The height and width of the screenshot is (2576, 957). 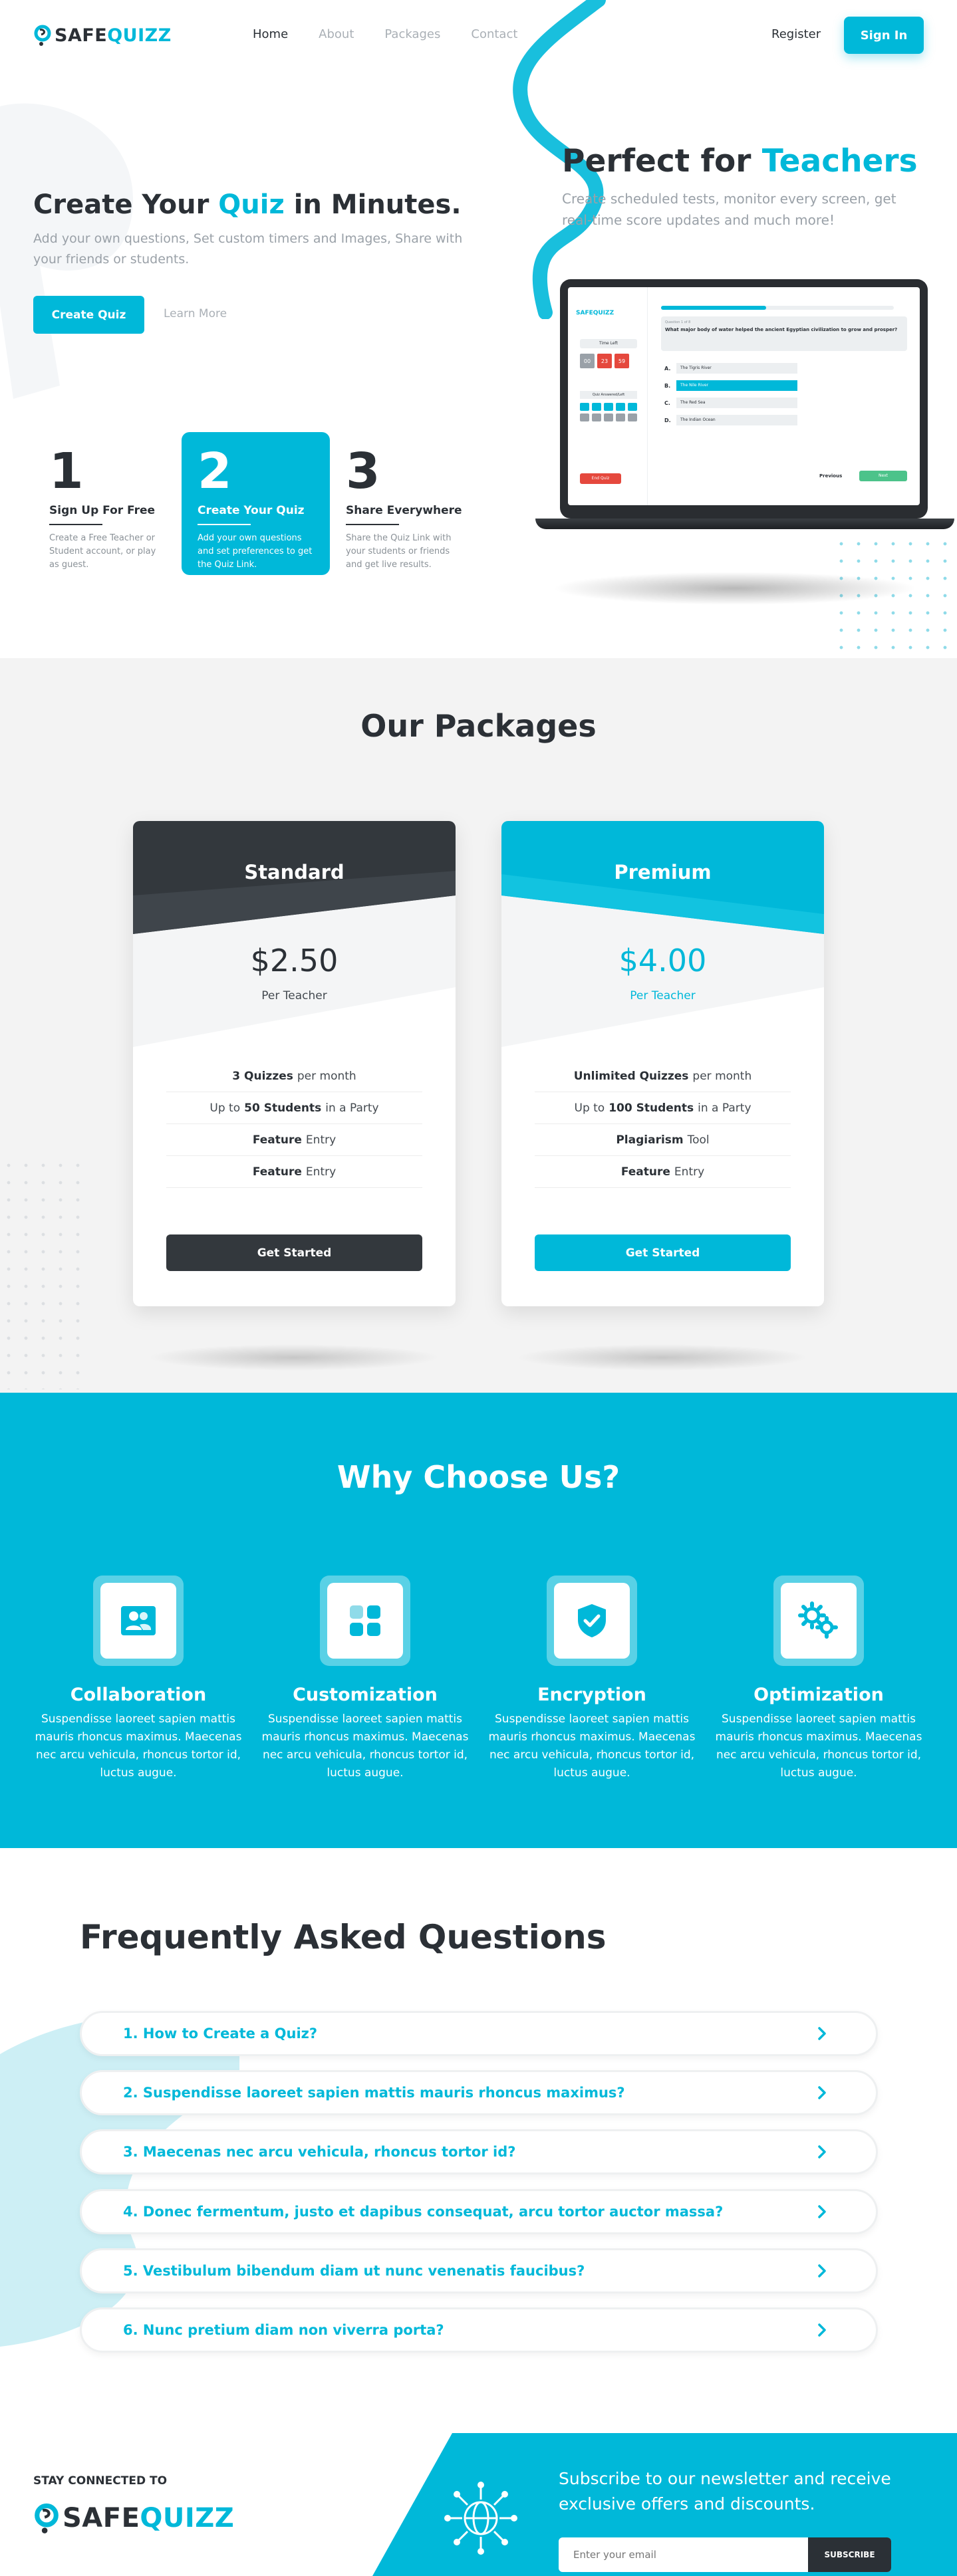 I want to click on feature-item: Up to 100 Students in a Party, so click(x=663, y=1108).